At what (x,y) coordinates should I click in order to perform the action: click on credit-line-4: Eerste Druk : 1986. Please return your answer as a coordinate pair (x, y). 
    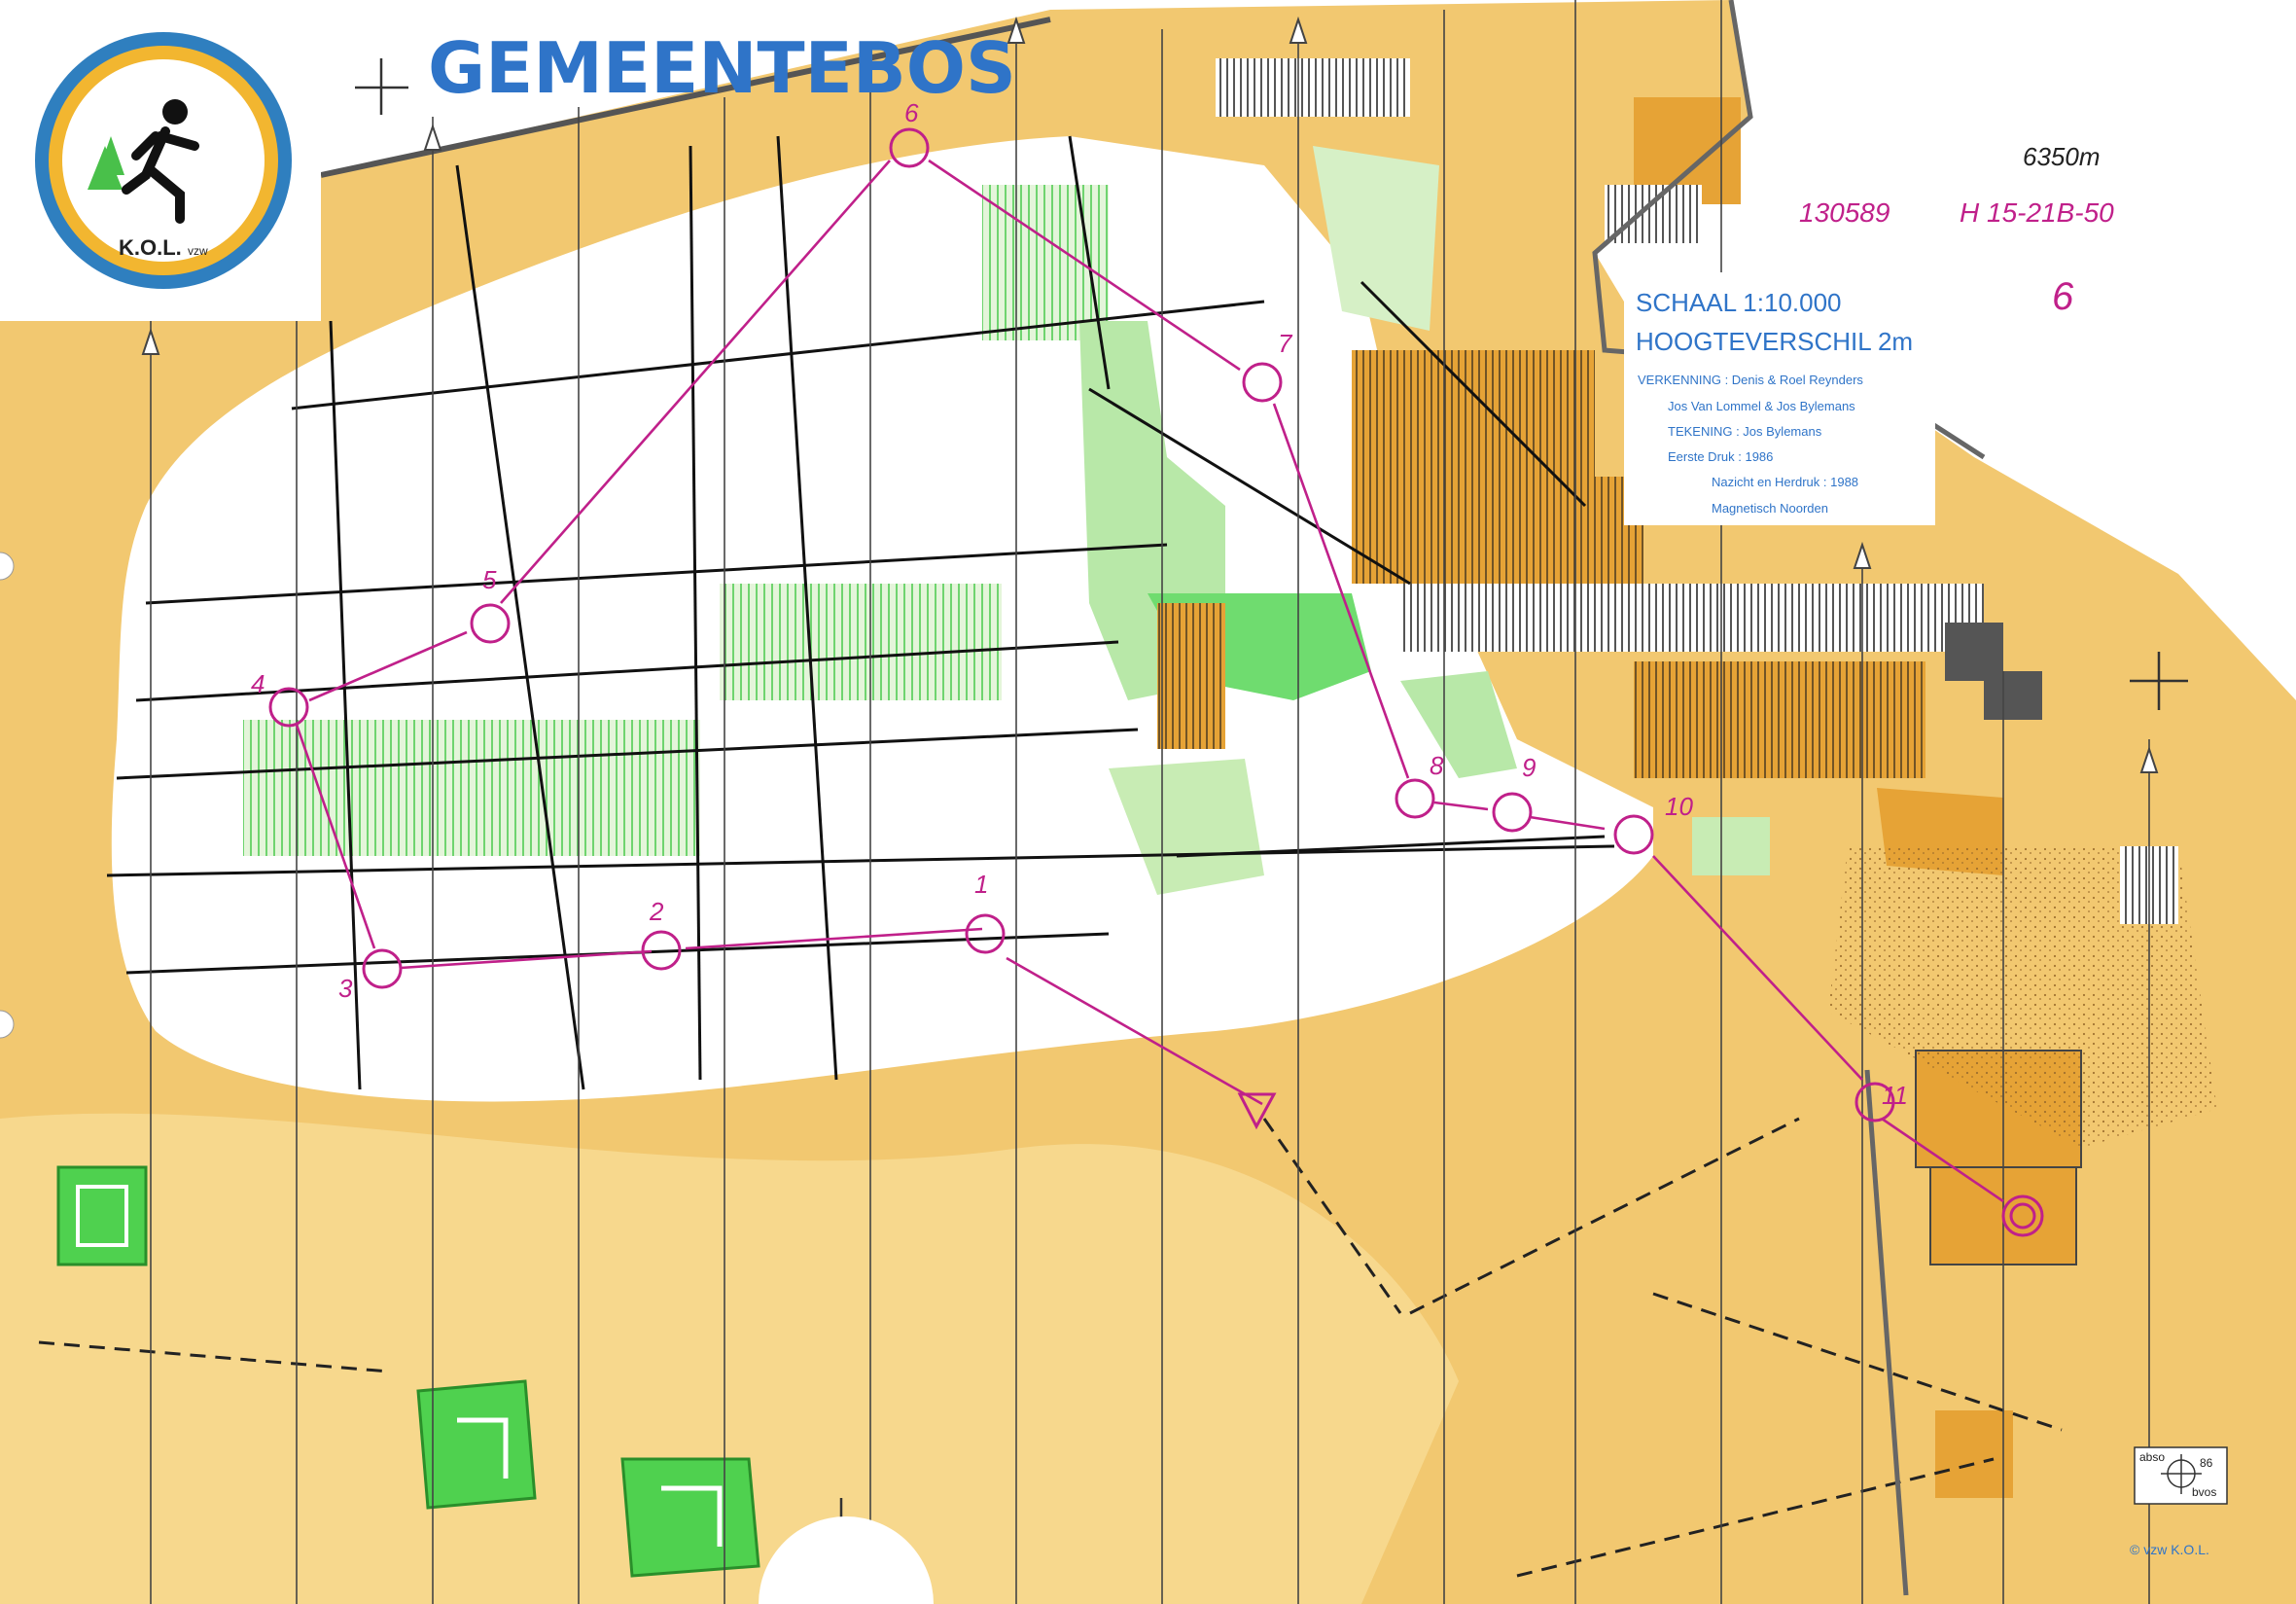
    Looking at the image, I should click on (1721, 456).